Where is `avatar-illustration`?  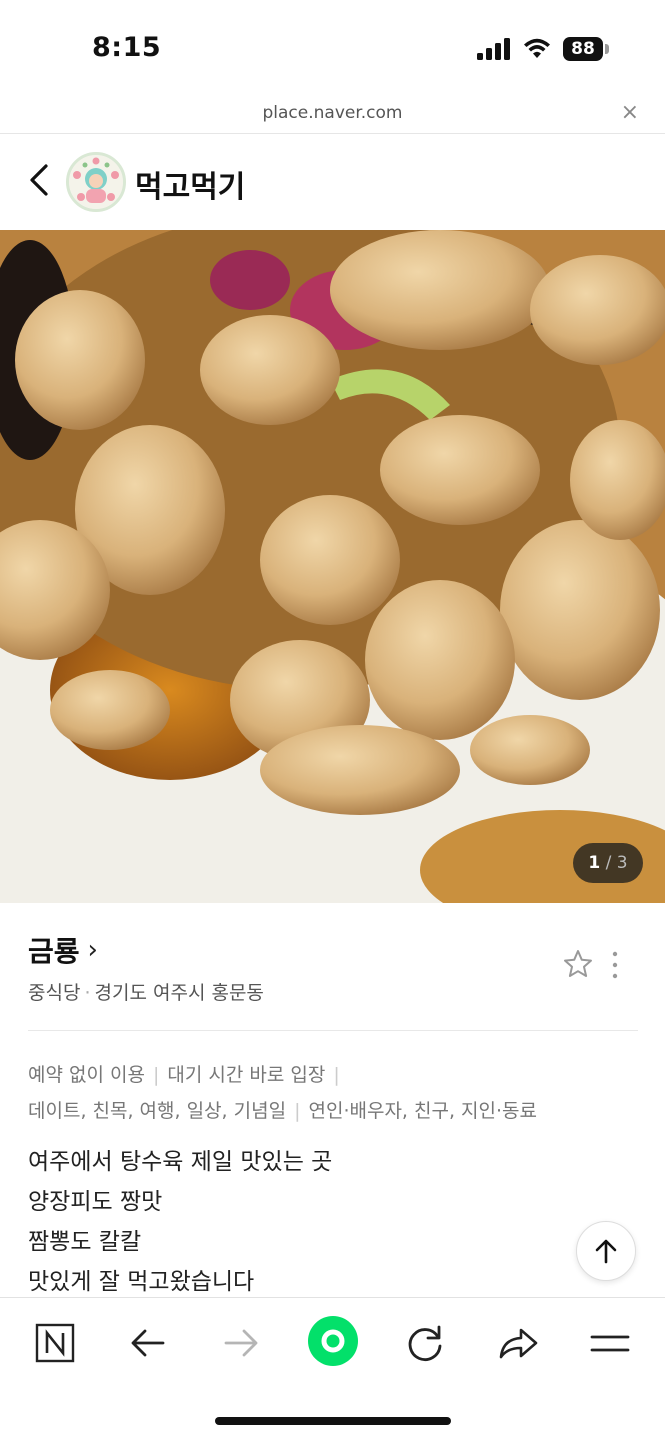
avatar-illustration is located at coordinates (96, 182).